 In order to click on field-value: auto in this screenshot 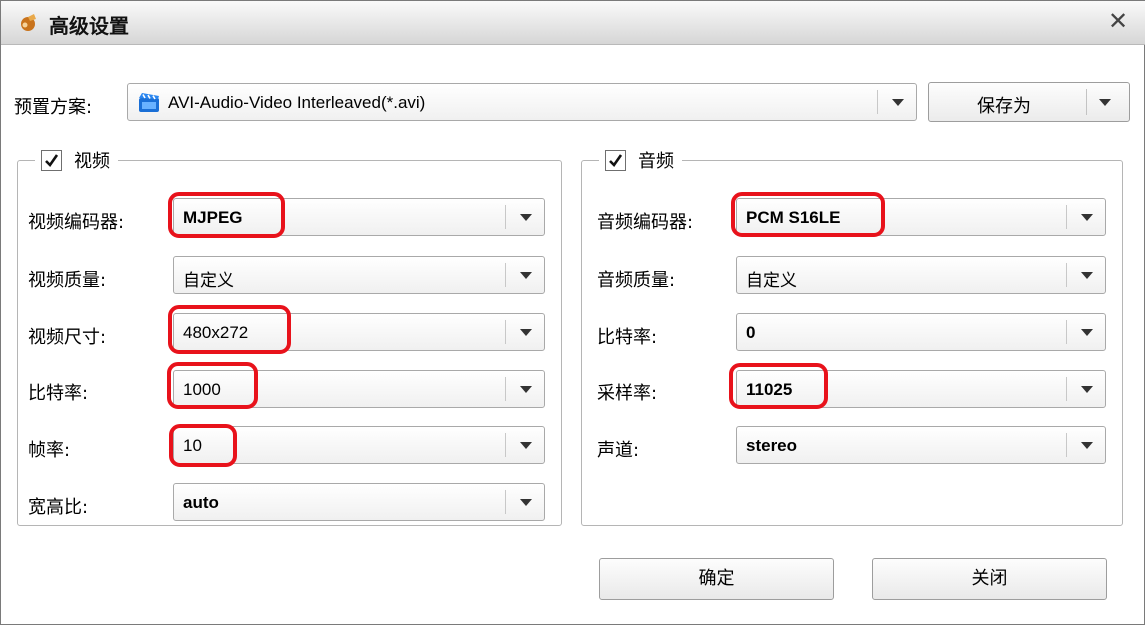, I will do `click(201, 502)`.